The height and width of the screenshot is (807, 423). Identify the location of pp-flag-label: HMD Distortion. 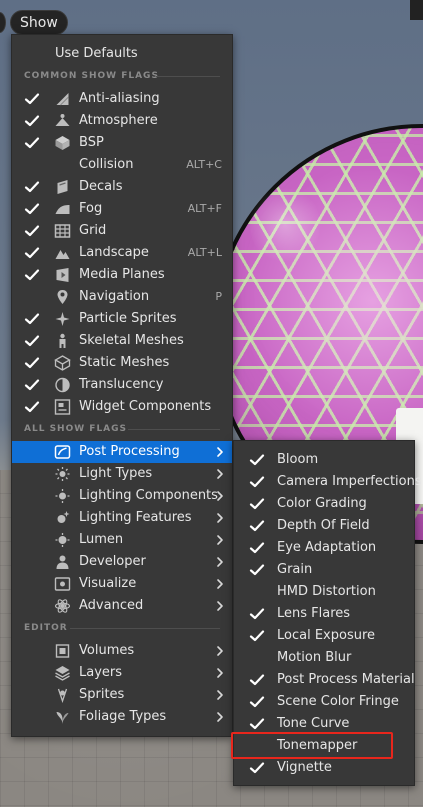
(326, 591).